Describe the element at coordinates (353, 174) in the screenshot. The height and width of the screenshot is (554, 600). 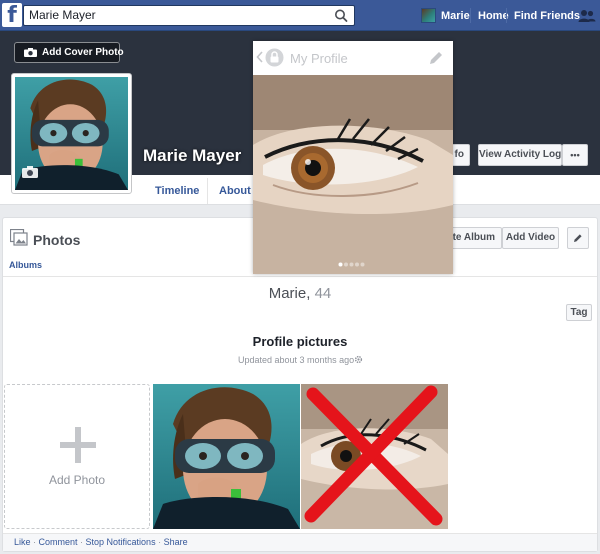
I see `overlay-eye-photo` at that location.